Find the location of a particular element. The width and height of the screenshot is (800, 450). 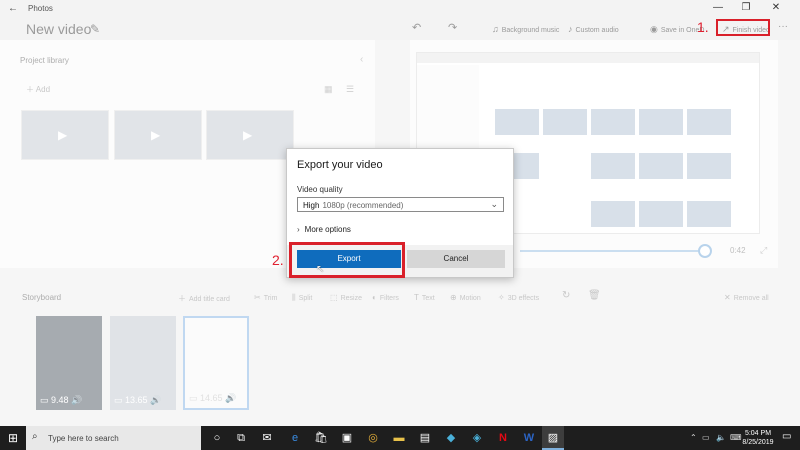

quality-detail: 1080p (recommended) is located at coordinates (363, 205).